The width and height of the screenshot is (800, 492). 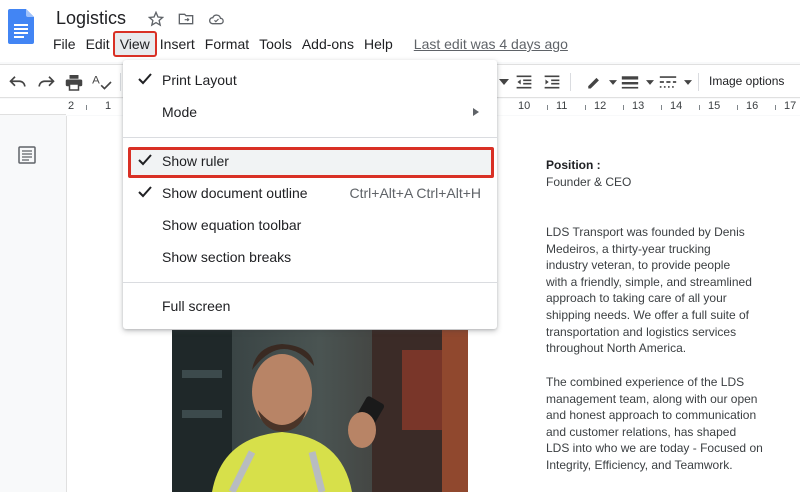 What do you see at coordinates (752, 106) in the screenshot?
I see `ruler-number: 16` at bounding box center [752, 106].